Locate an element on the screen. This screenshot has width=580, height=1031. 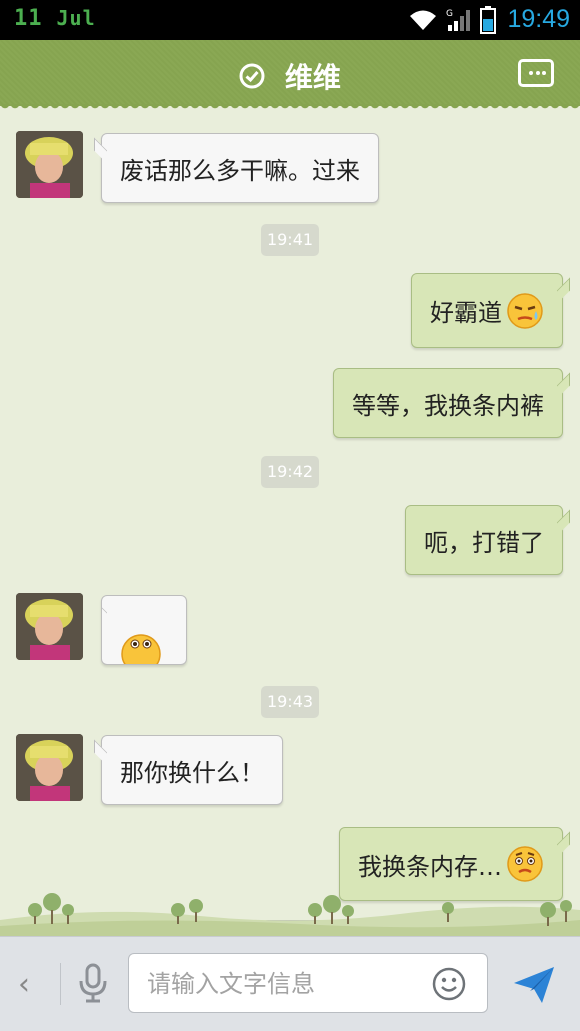
microphone-icon is located at coordinates (93, 983).